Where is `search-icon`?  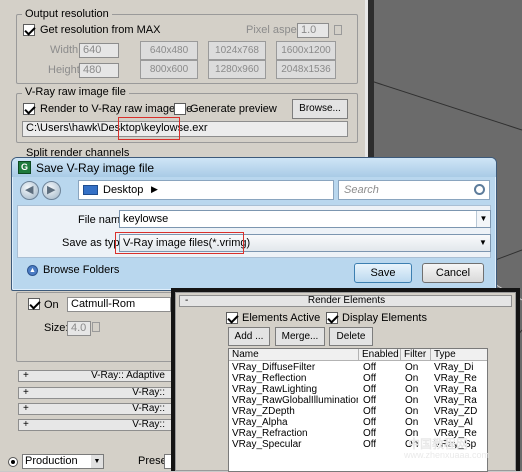 search-icon is located at coordinates (479, 189).